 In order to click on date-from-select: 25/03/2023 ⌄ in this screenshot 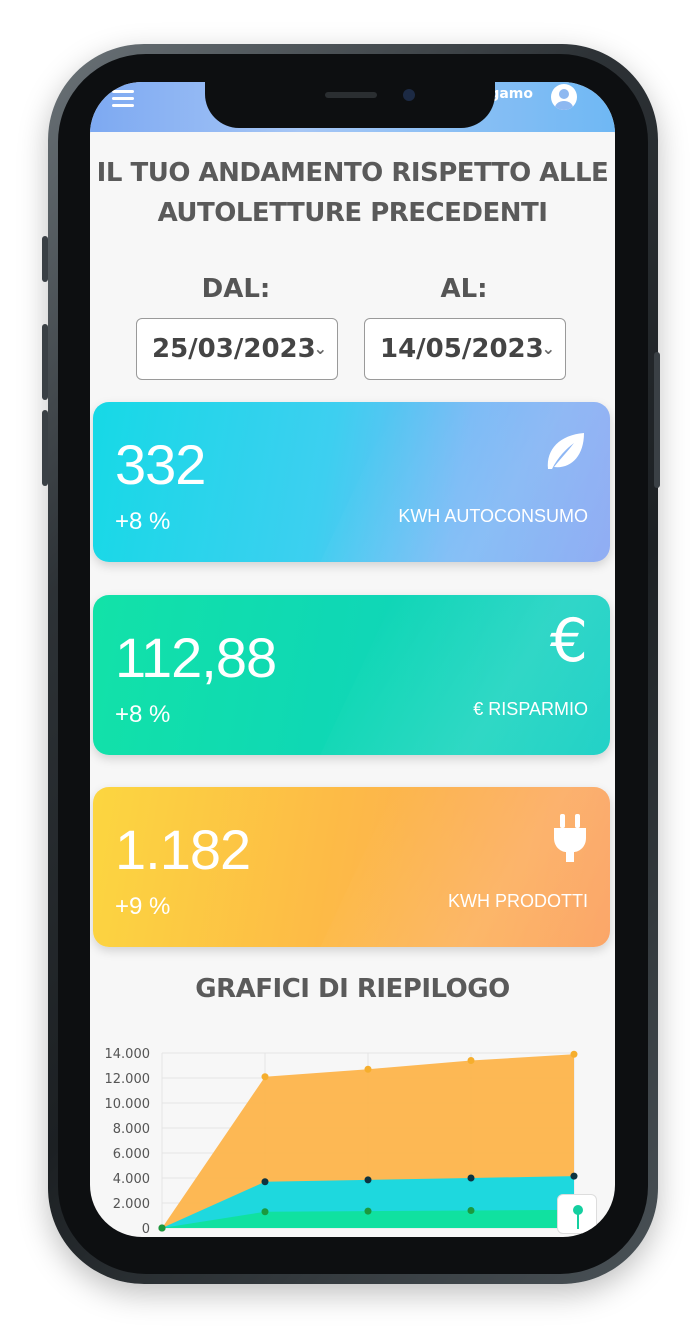, I will do `click(237, 349)`.